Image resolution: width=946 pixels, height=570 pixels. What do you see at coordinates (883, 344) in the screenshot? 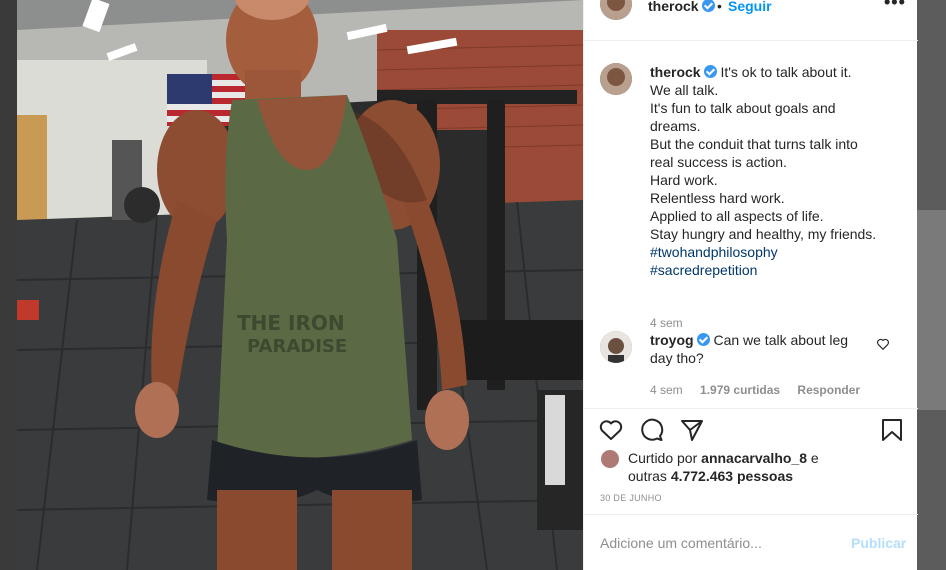
I see `comment-like-heart-icon` at bounding box center [883, 344].